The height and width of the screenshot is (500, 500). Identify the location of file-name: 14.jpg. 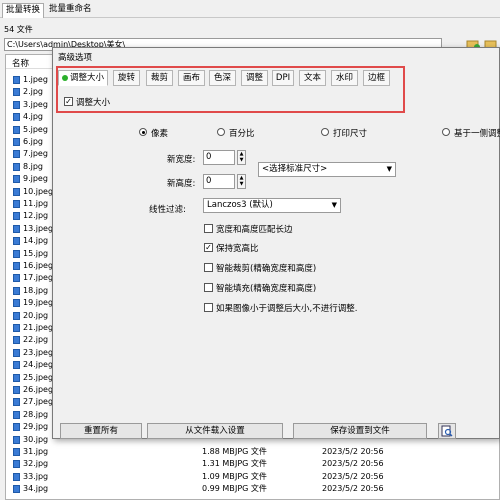
(36, 241).